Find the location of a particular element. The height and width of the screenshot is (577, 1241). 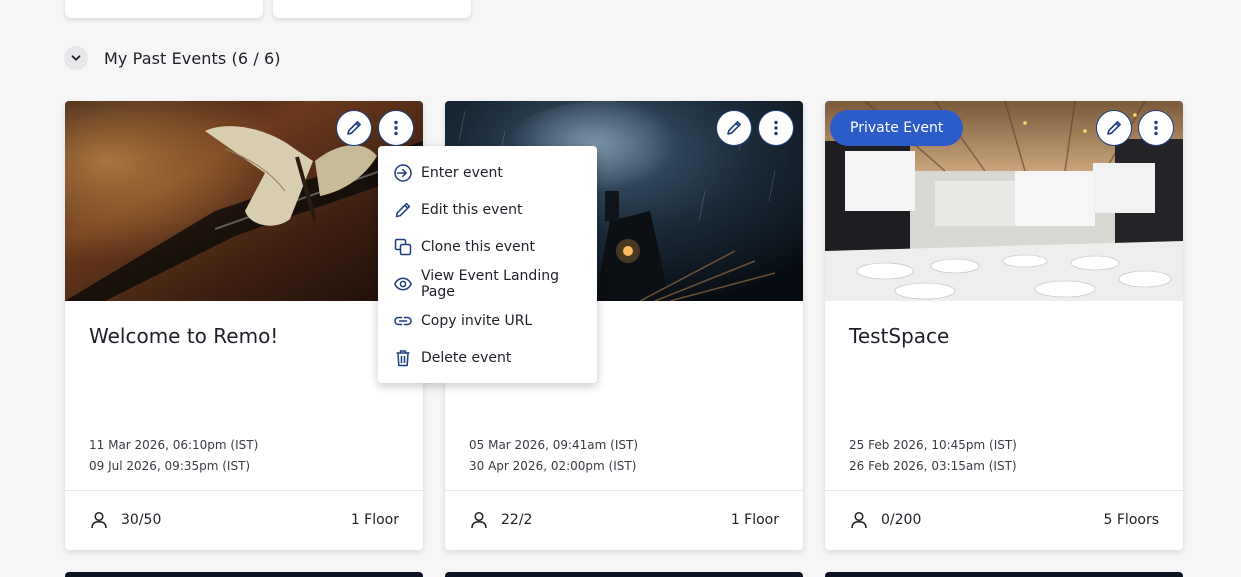

menu-item-enter-event: Enter event is located at coordinates (487, 172).